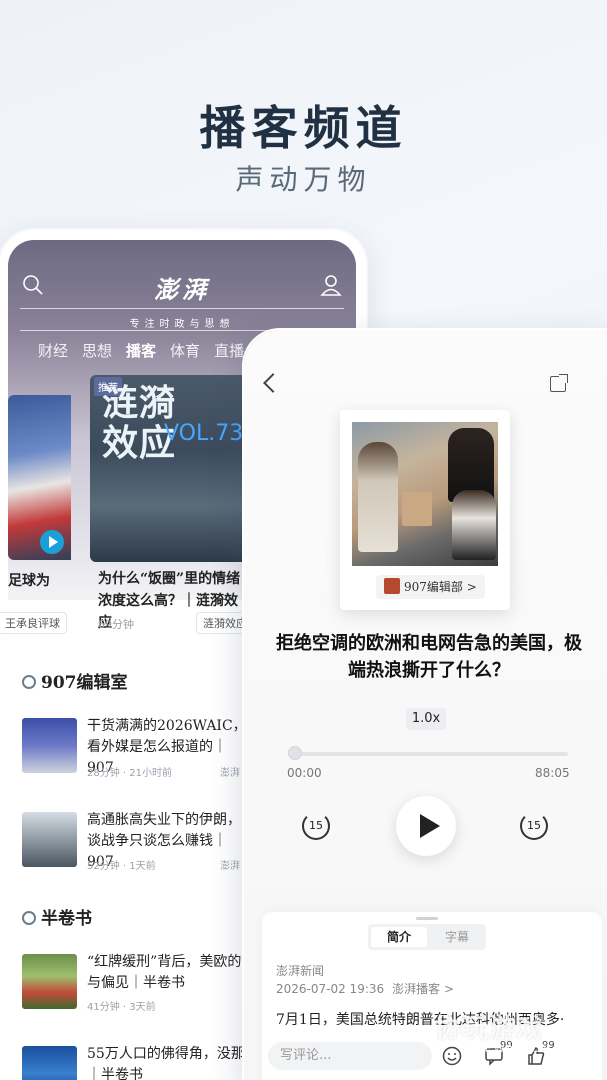 The height and width of the screenshot is (1080, 607). I want to click on episode-title: 55万人口的佛得角，没那｜半卷书, so click(167, 1062).